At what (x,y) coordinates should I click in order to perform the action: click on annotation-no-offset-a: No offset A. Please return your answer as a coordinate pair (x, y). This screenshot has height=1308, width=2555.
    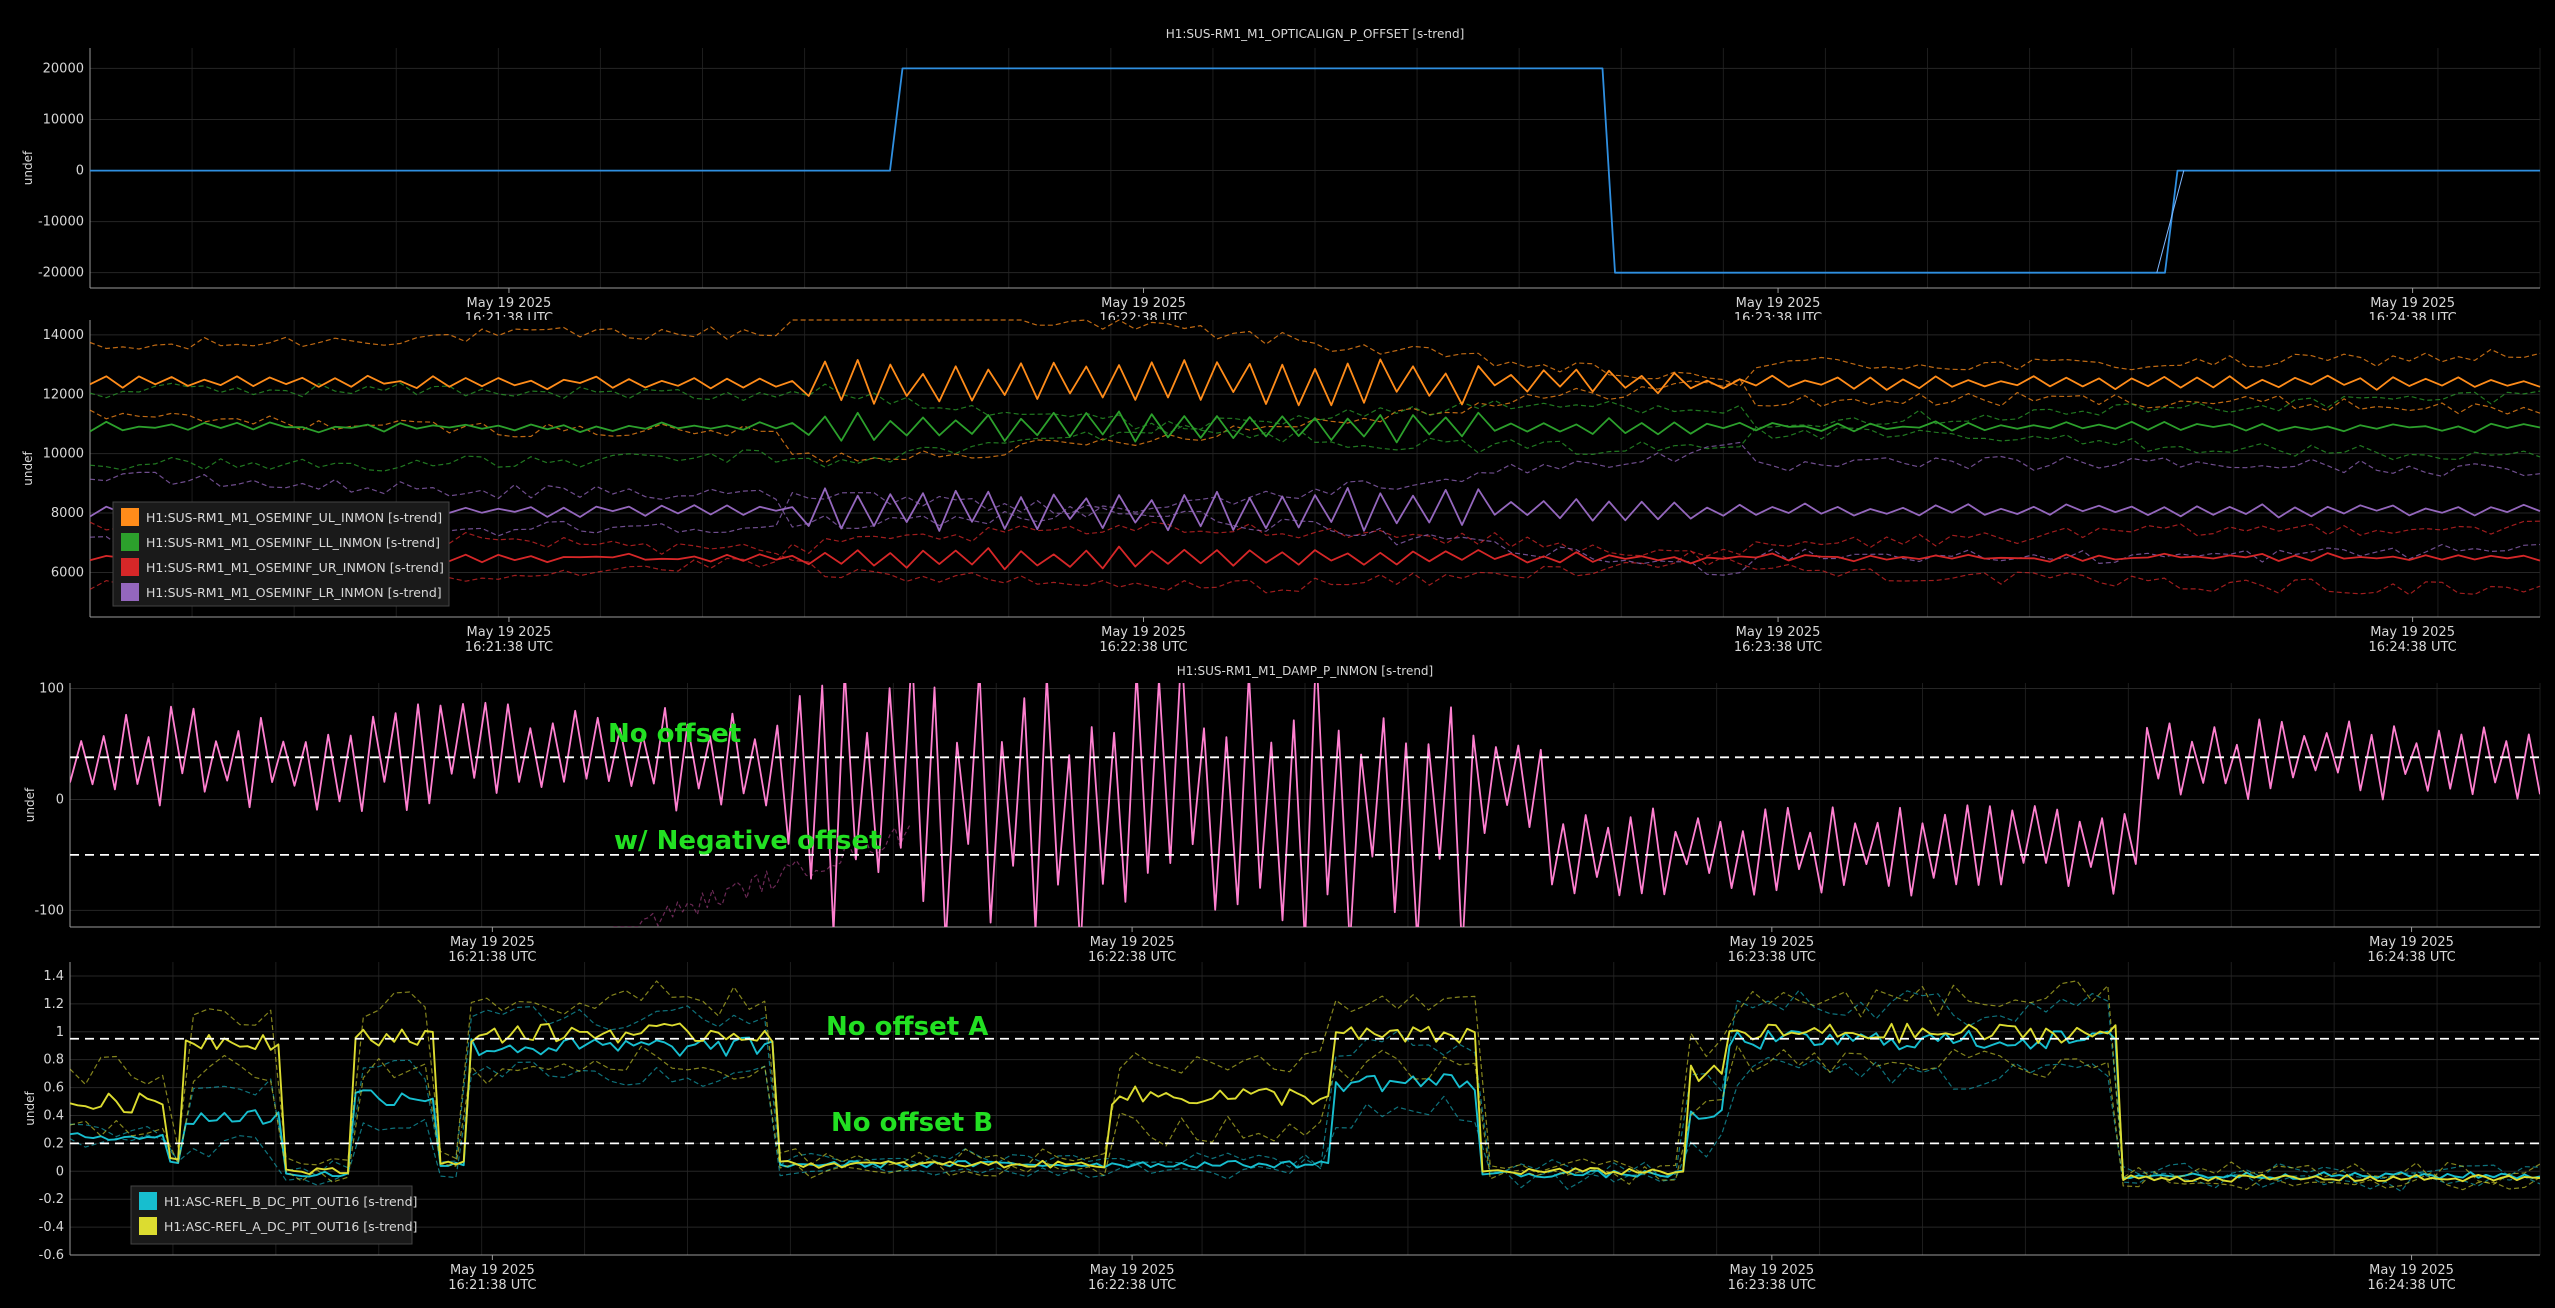
    Looking at the image, I should click on (907, 1027).